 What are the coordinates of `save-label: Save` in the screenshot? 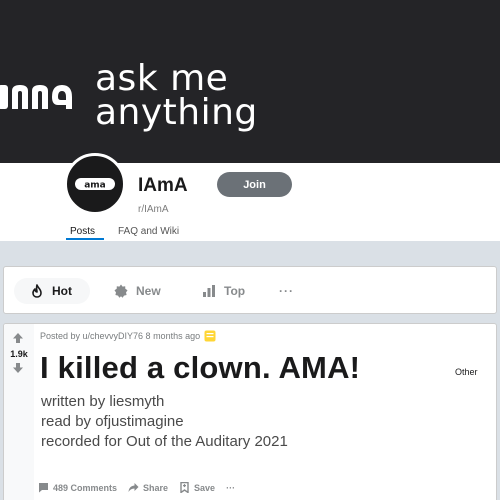 It's located at (205, 487).